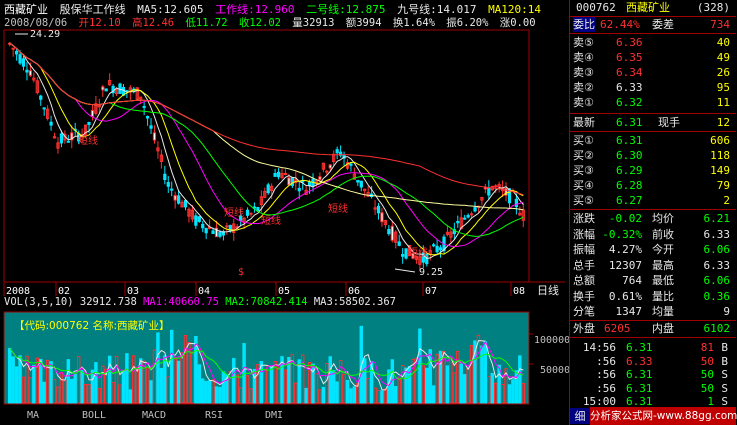  What do you see at coordinates (596, 7) in the screenshot?
I see `stock-code: 000762` at bounding box center [596, 7].